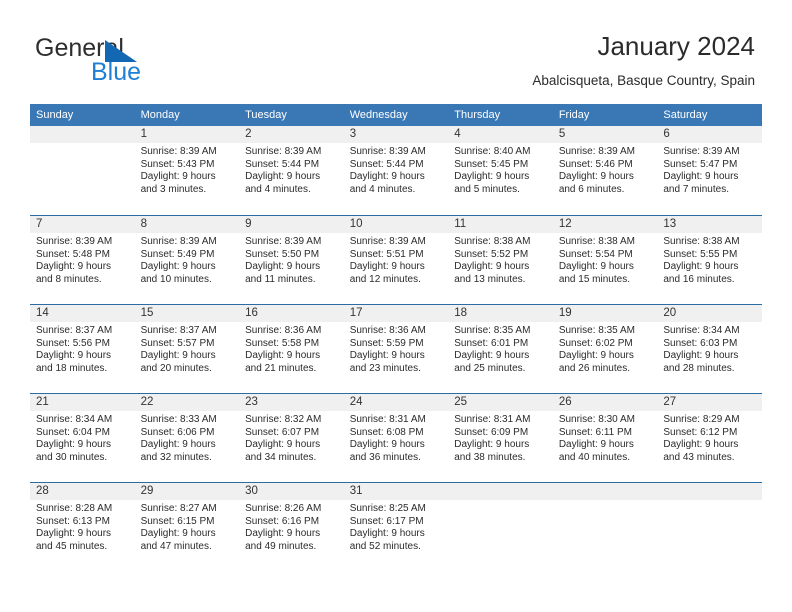 This screenshot has width=792, height=612. What do you see at coordinates (176, 369) in the screenshot?
I see `daylight-text-line2: and 20 minutes.` at bounding box center [176, 369].